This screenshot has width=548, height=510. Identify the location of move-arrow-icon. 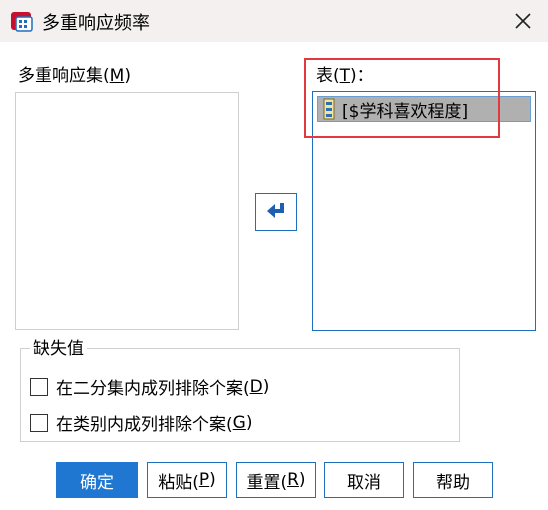
(275, 210).